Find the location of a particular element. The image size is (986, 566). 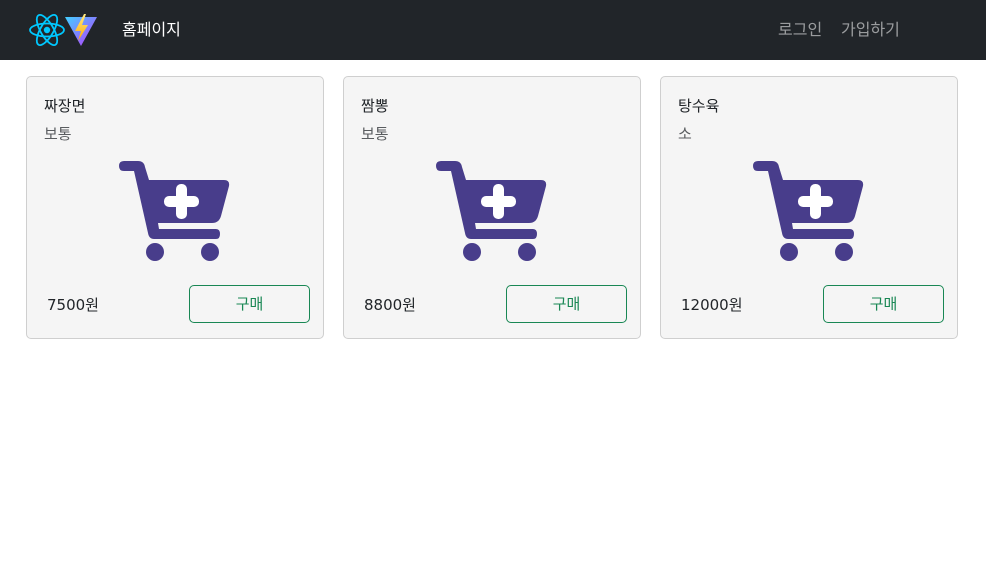

navbar: 홈페이지 로그인 가입하기 is located at coordinates (493, 30).